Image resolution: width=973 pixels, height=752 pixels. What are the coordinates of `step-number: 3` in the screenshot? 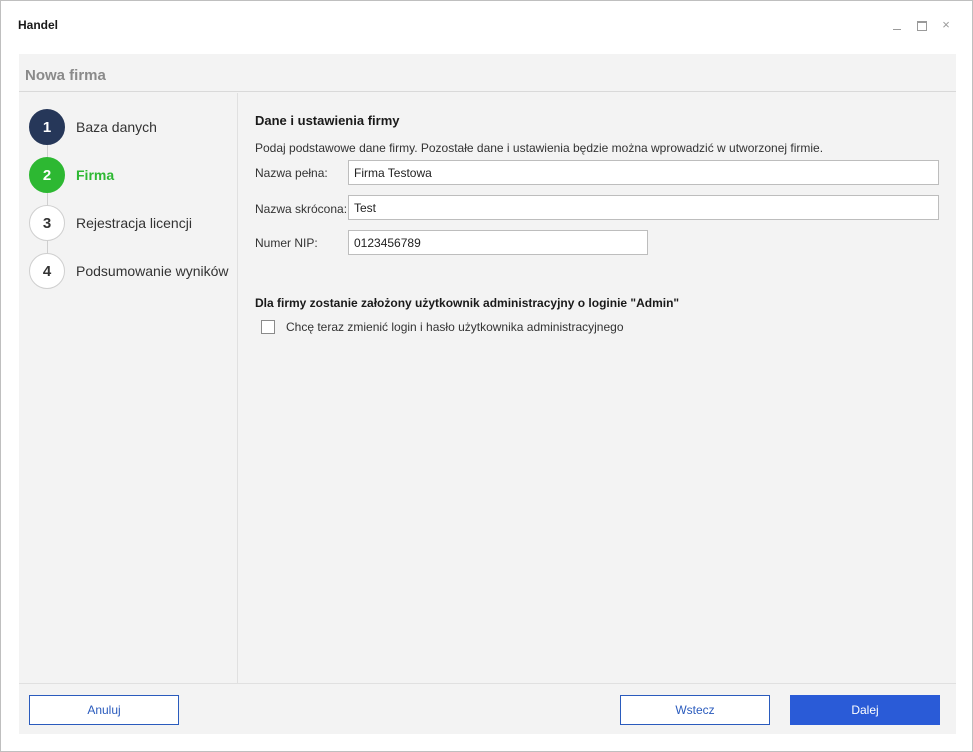 It's located at (47, 223).